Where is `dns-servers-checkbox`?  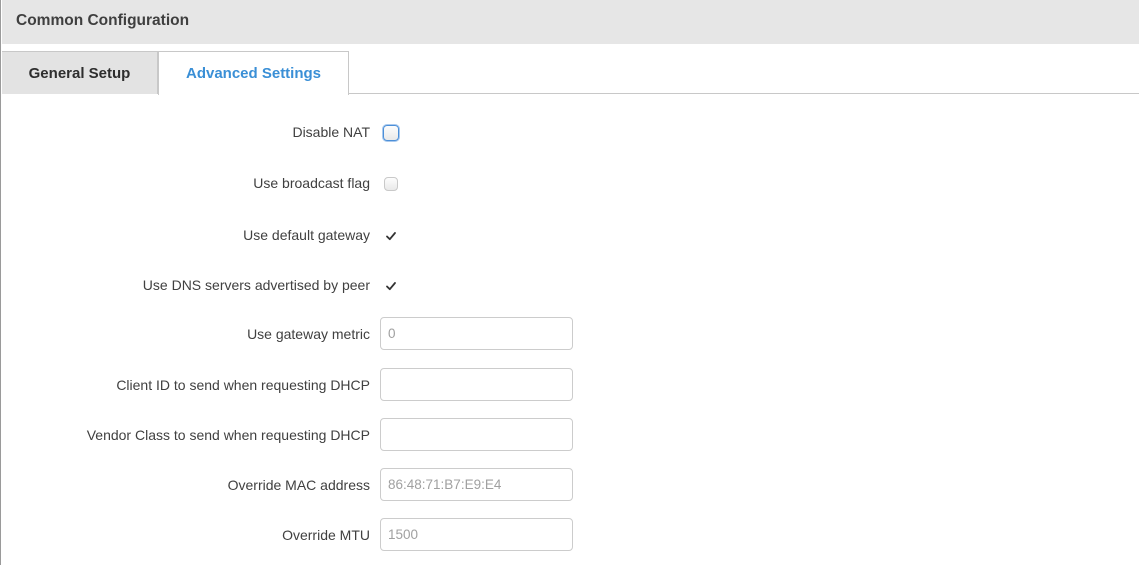 dns-servers-checkbox is located at coordinates (391, 286).